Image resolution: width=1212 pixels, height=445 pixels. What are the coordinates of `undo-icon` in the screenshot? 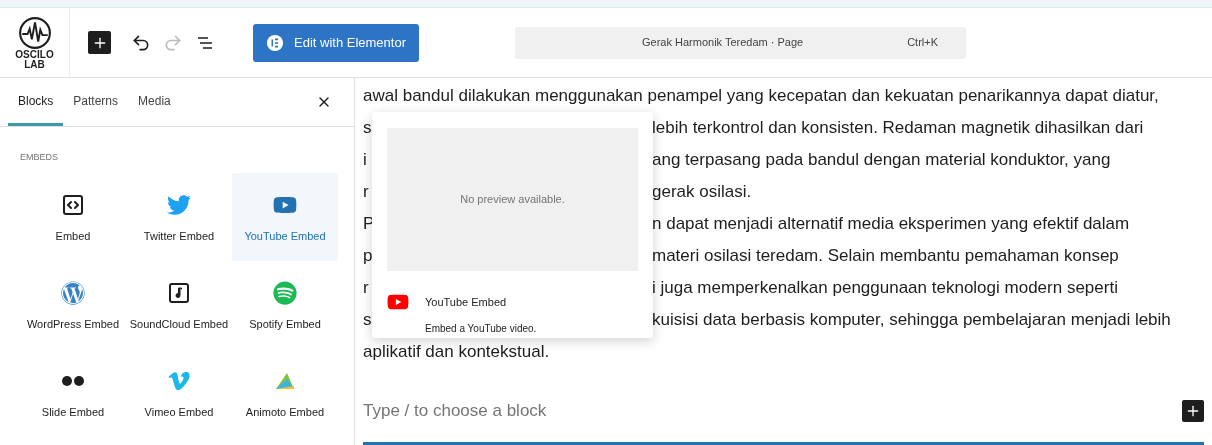 It's located at (141, 42).